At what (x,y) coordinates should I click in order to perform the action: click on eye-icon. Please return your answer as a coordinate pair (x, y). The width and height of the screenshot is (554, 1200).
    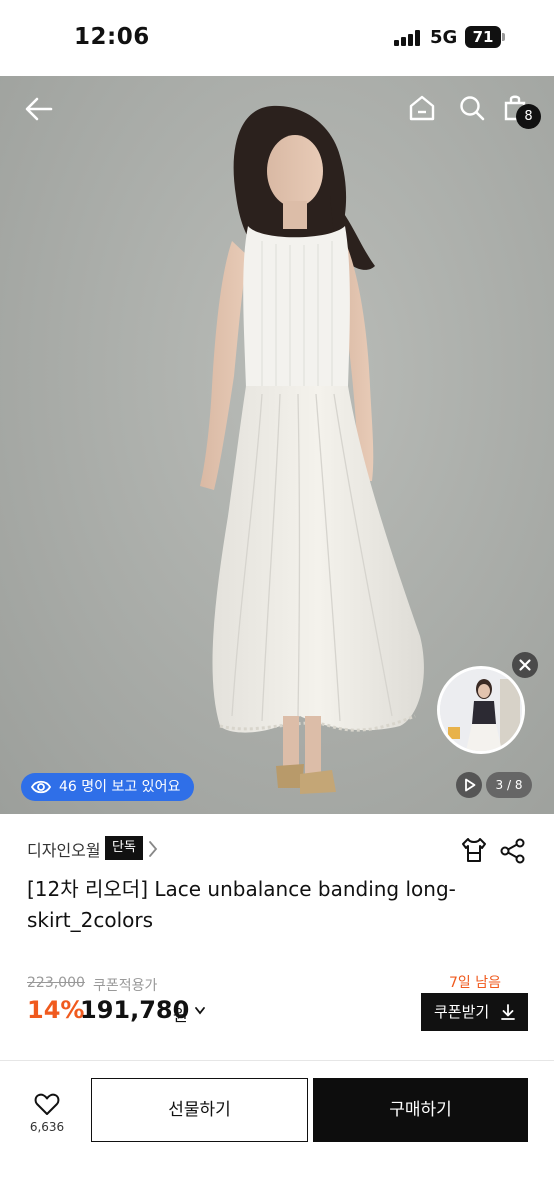
    Looking at the image, I should click on (41, 787).